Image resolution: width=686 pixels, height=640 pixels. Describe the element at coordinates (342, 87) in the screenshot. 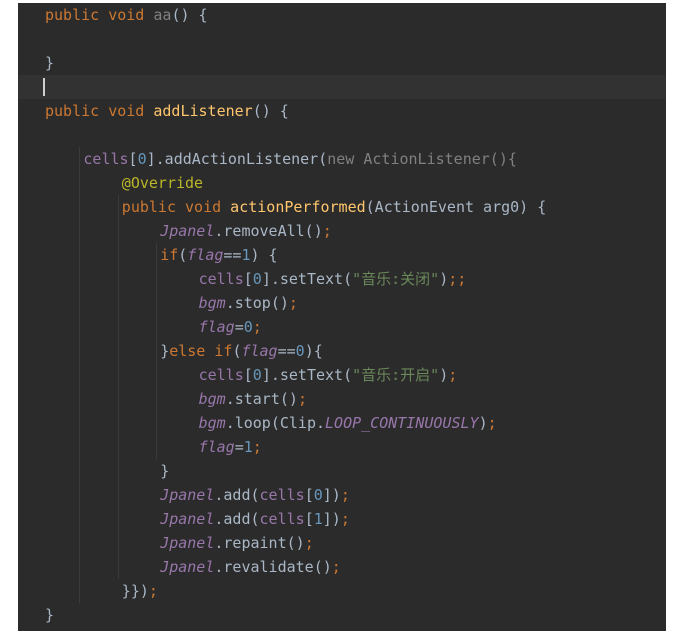

I see `current-line-highlight` at that location.